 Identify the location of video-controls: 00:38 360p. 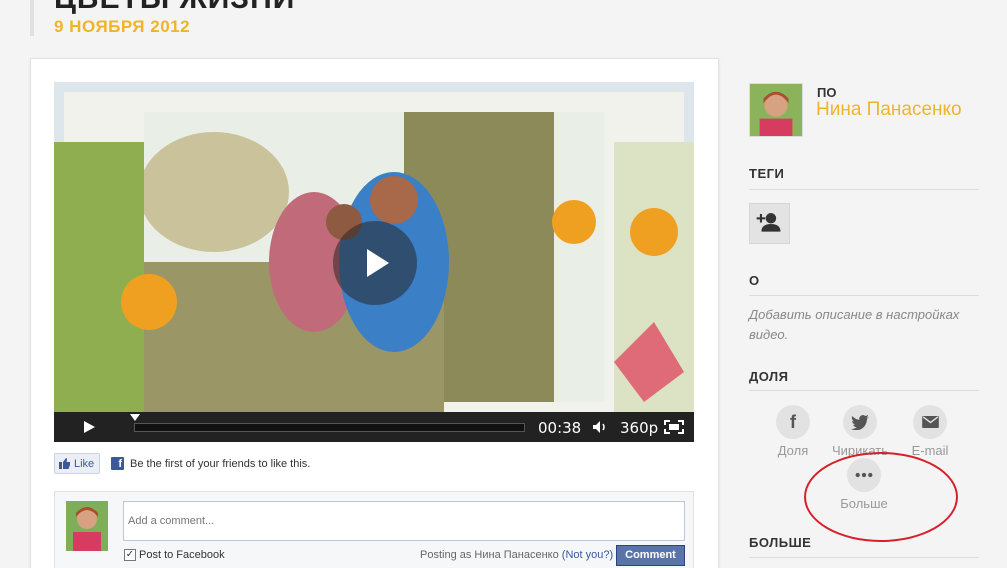
(374, 427).